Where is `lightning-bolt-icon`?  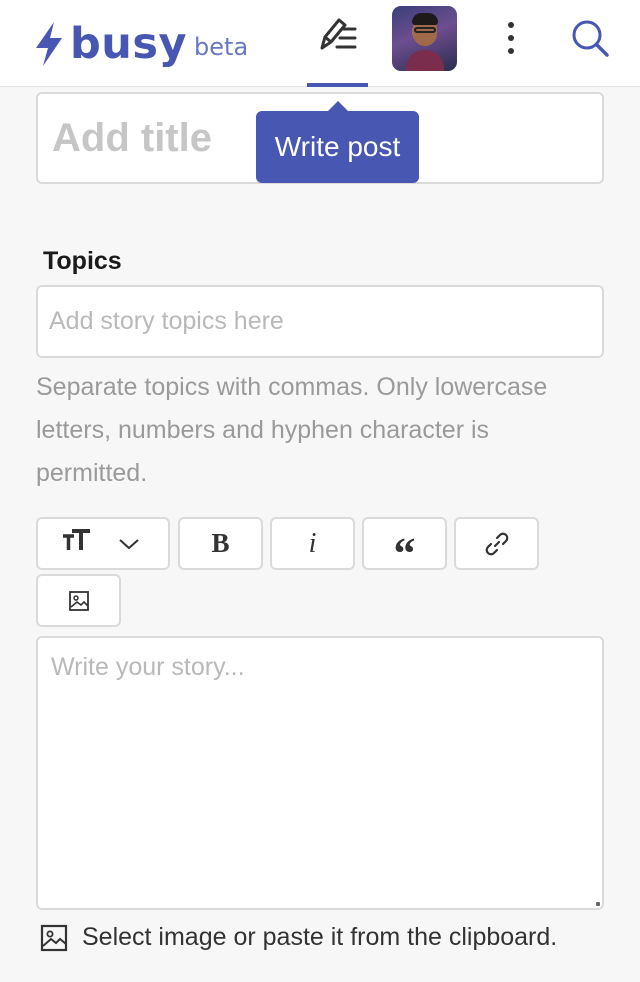 lightning-bolt-icon is located at coordinates (49, 44).